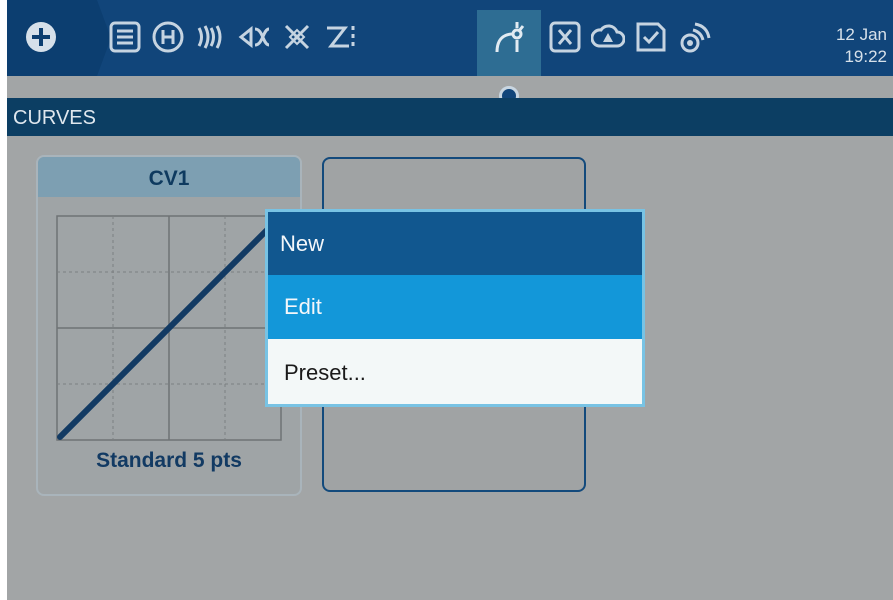 This screenshot has height=600, width=893. Describe the element at coordinates (254, 37) in the screenshot. I see `input-mix-icon` at that location.